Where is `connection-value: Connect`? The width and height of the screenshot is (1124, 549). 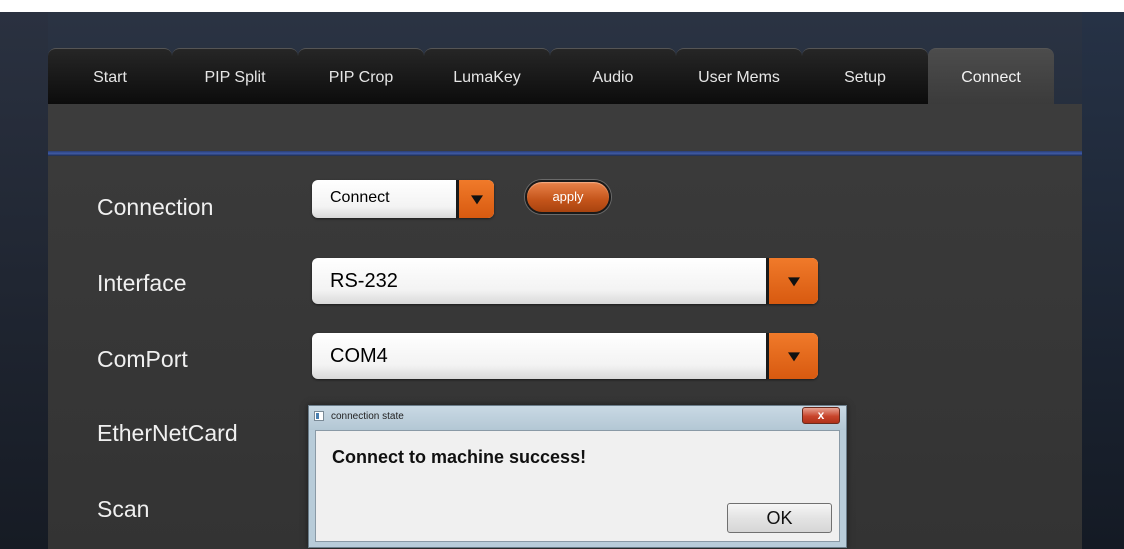
connection-value: Connect is located at coordinates (360, 197).